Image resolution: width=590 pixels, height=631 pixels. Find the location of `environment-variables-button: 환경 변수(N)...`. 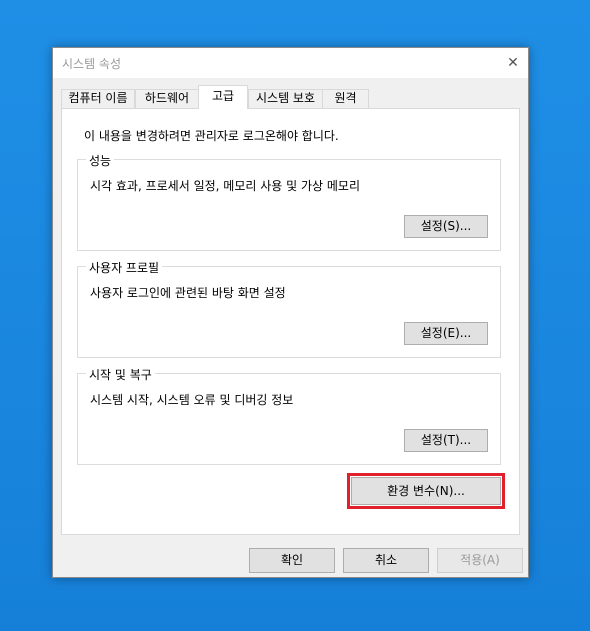

environment-variables-button: 환경 변수(N)... is located at coordinates (426, 491).